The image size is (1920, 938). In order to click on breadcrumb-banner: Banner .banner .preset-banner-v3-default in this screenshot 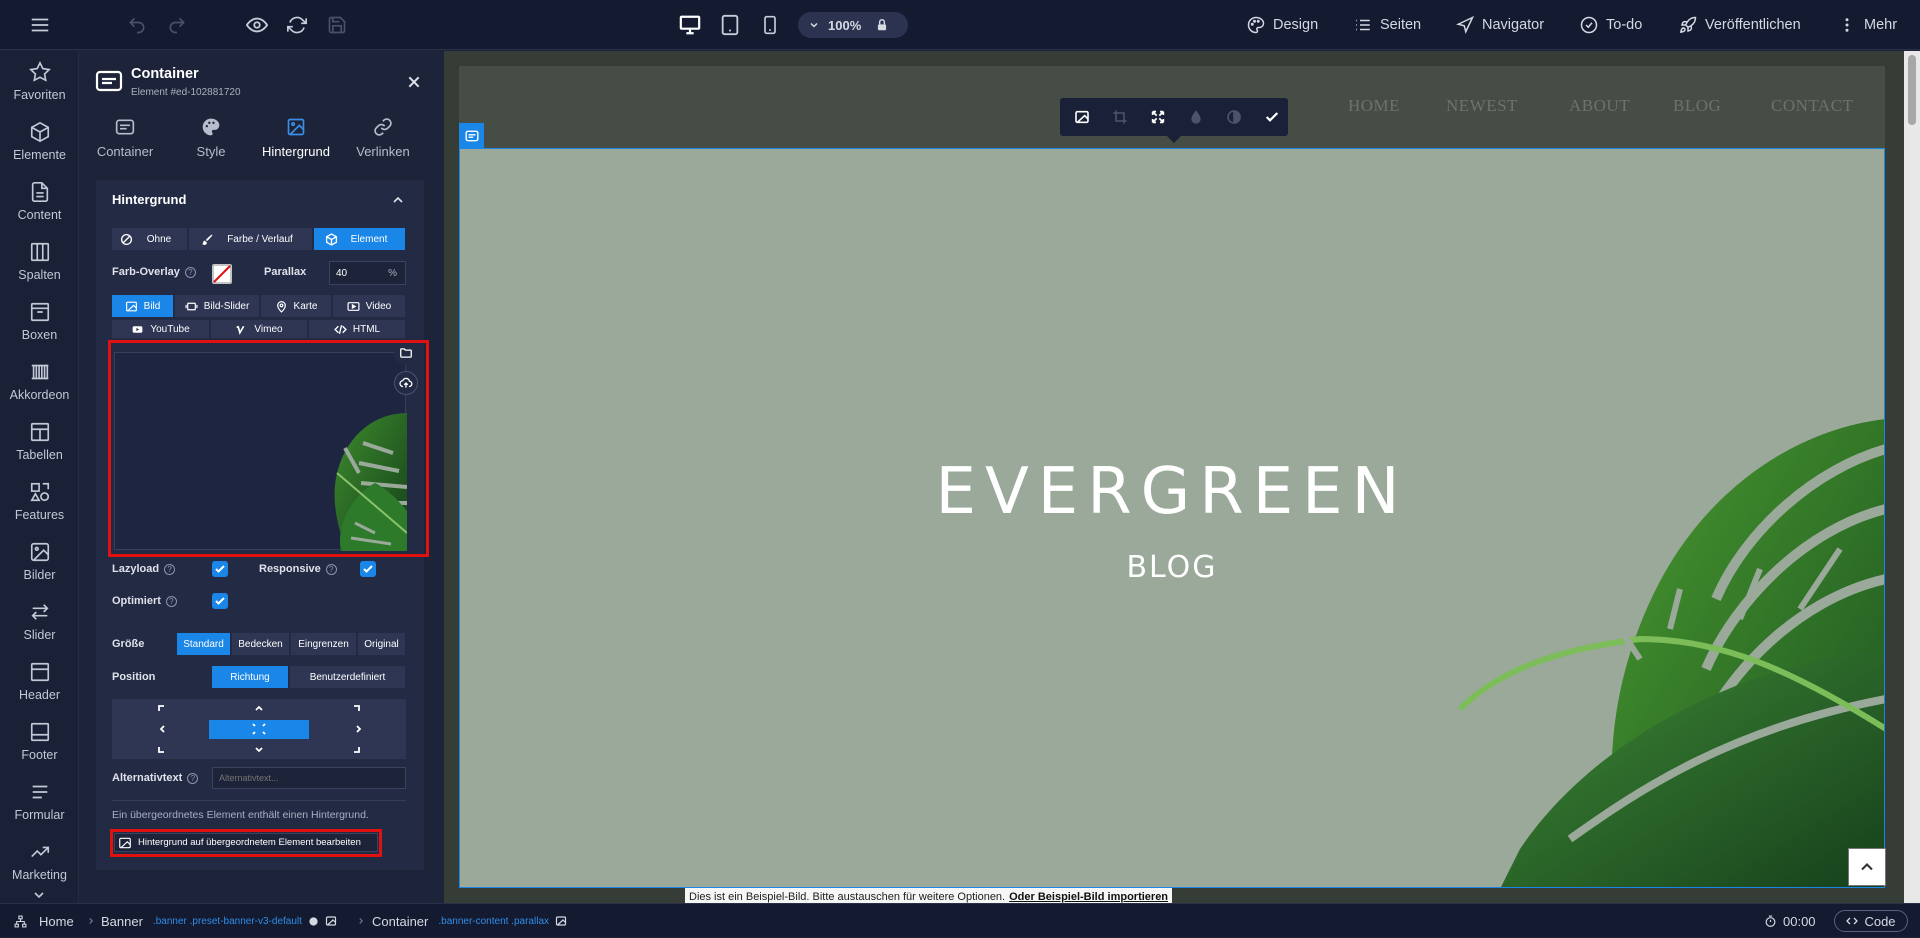, I will do `click(219, 921)`.